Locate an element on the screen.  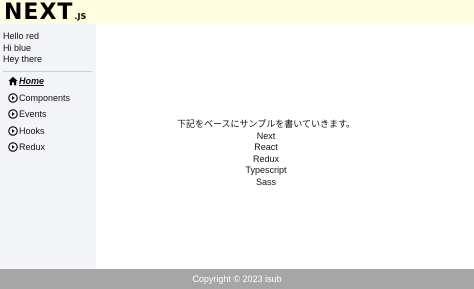
sidebar-item-events: Events is located at coordinates (27, 114).